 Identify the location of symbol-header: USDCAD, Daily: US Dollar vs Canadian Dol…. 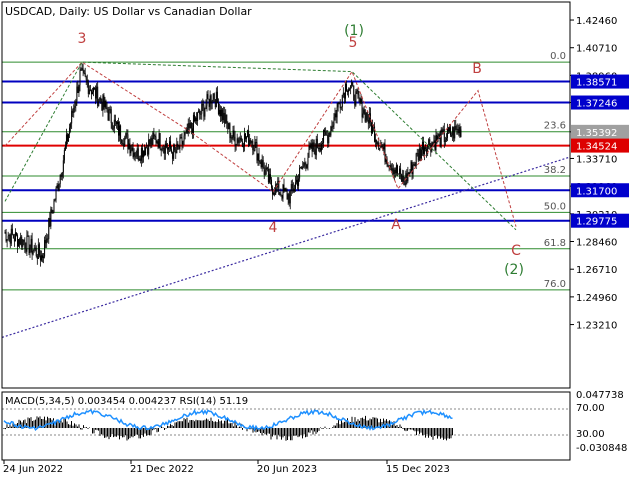
(128, 11).